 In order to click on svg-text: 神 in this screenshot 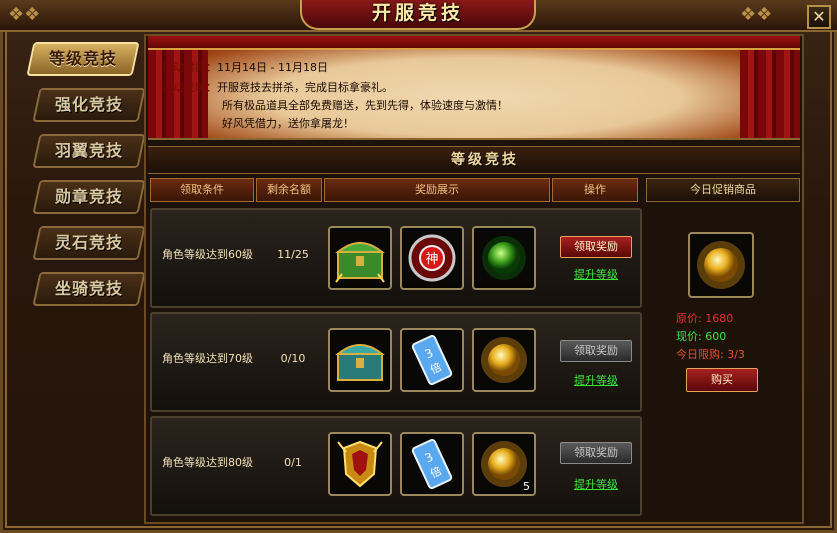, I will do `click(431, 259)`.